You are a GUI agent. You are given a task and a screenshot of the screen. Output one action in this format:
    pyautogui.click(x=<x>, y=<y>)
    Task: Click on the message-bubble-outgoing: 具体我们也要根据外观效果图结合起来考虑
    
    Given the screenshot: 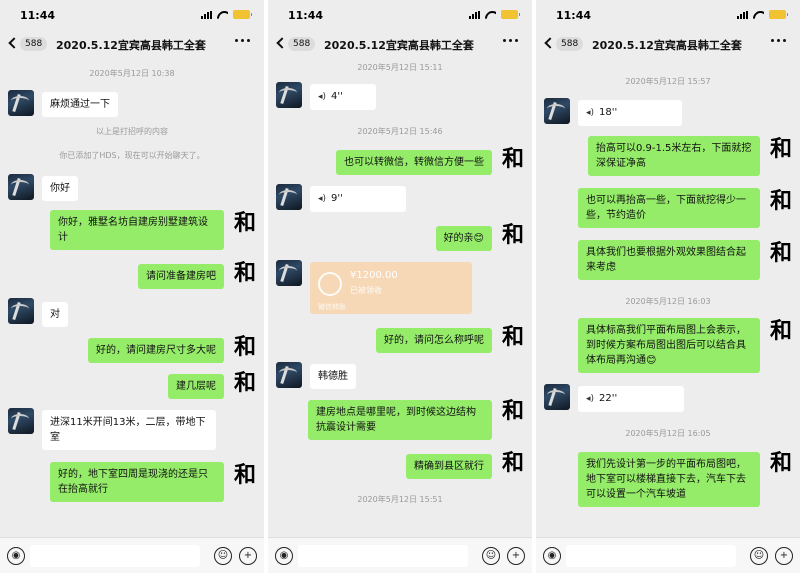 What is the action you would take?
    pyautogui.click(x=669, y=260)
    